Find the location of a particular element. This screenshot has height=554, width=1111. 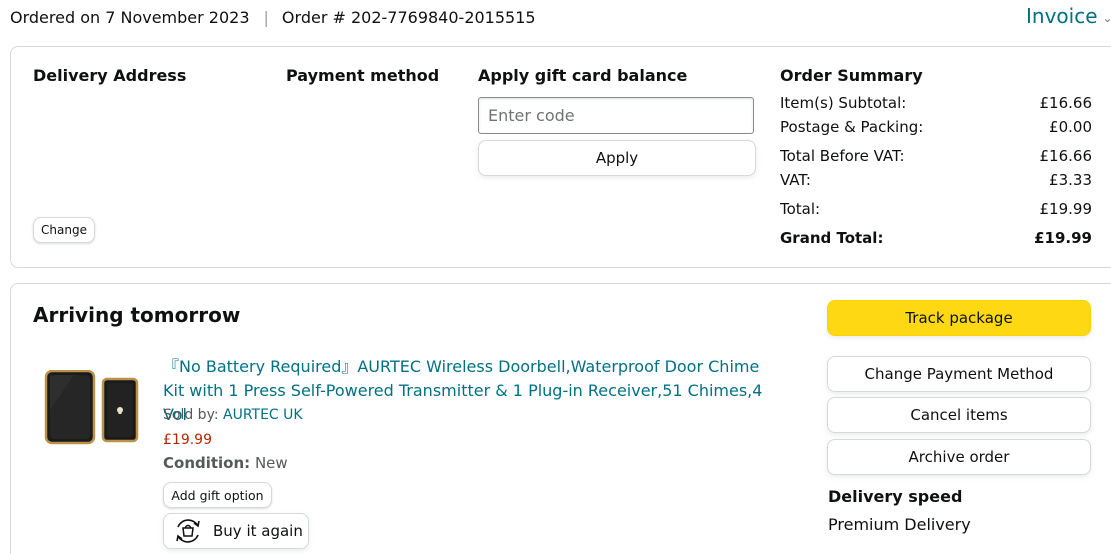

shipment-status: Arriving tomorrow is located at coordinates (137, 315).